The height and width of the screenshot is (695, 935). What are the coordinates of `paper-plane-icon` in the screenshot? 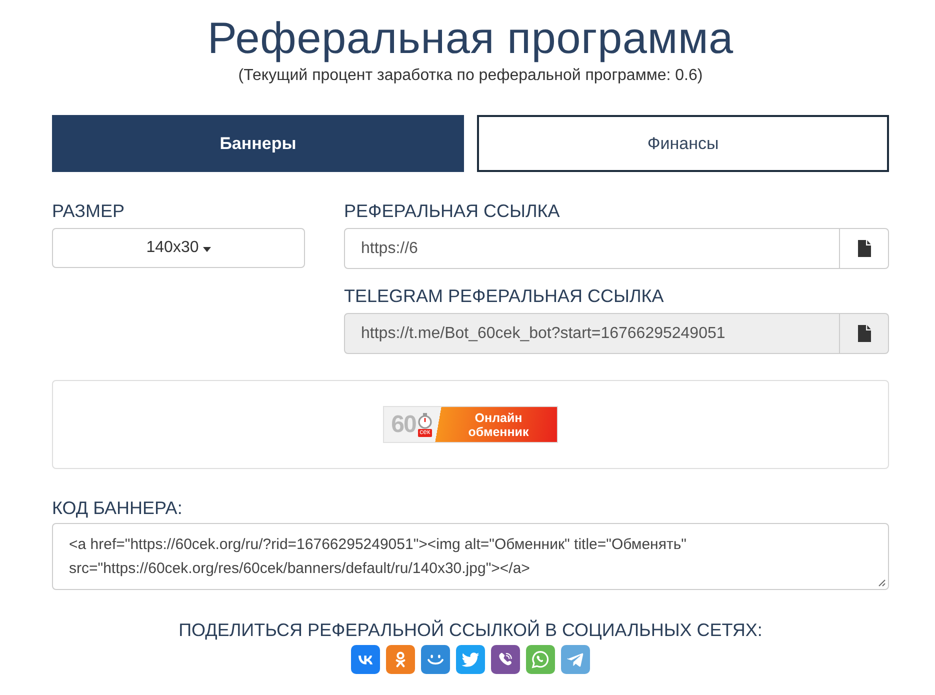 It's located at (575, 659).